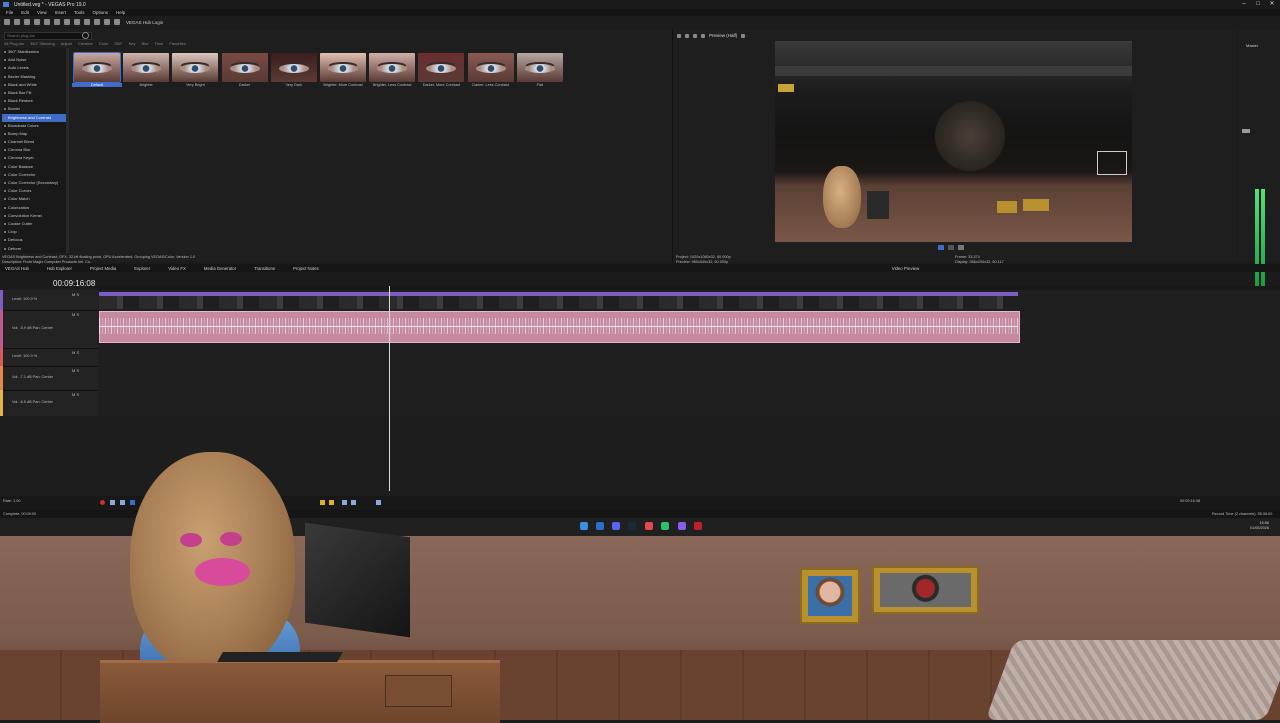 The width and height of the screenshot is (1280, 723). Describe the element at coordinates (941, 247) in the screenshot. I see `play-preview-button` at that location.